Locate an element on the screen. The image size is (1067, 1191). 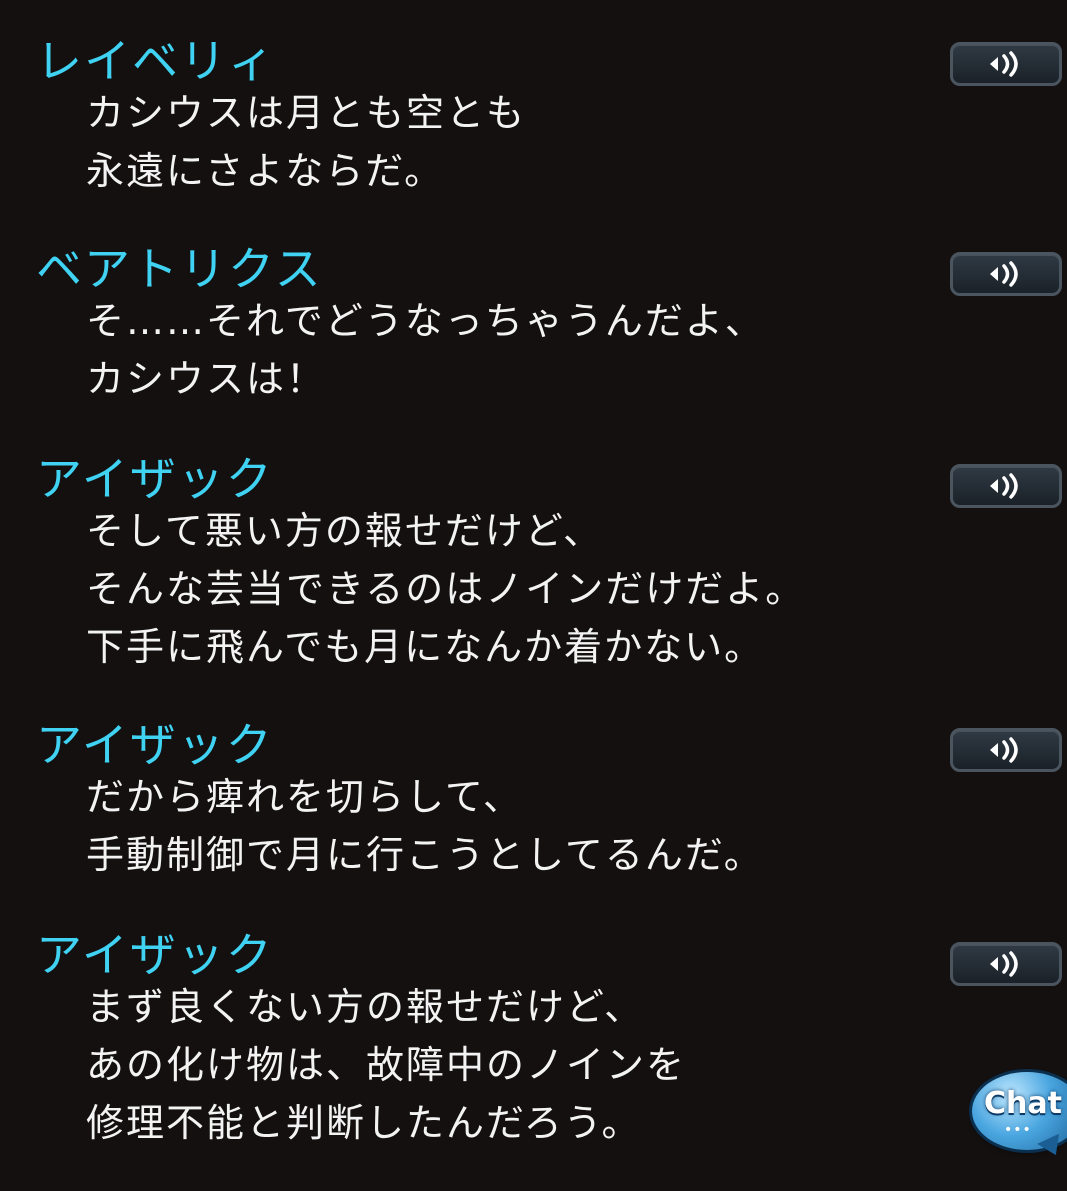
dialogue-line: だから痺れを切らして、 is located at coordinates (304, 797).